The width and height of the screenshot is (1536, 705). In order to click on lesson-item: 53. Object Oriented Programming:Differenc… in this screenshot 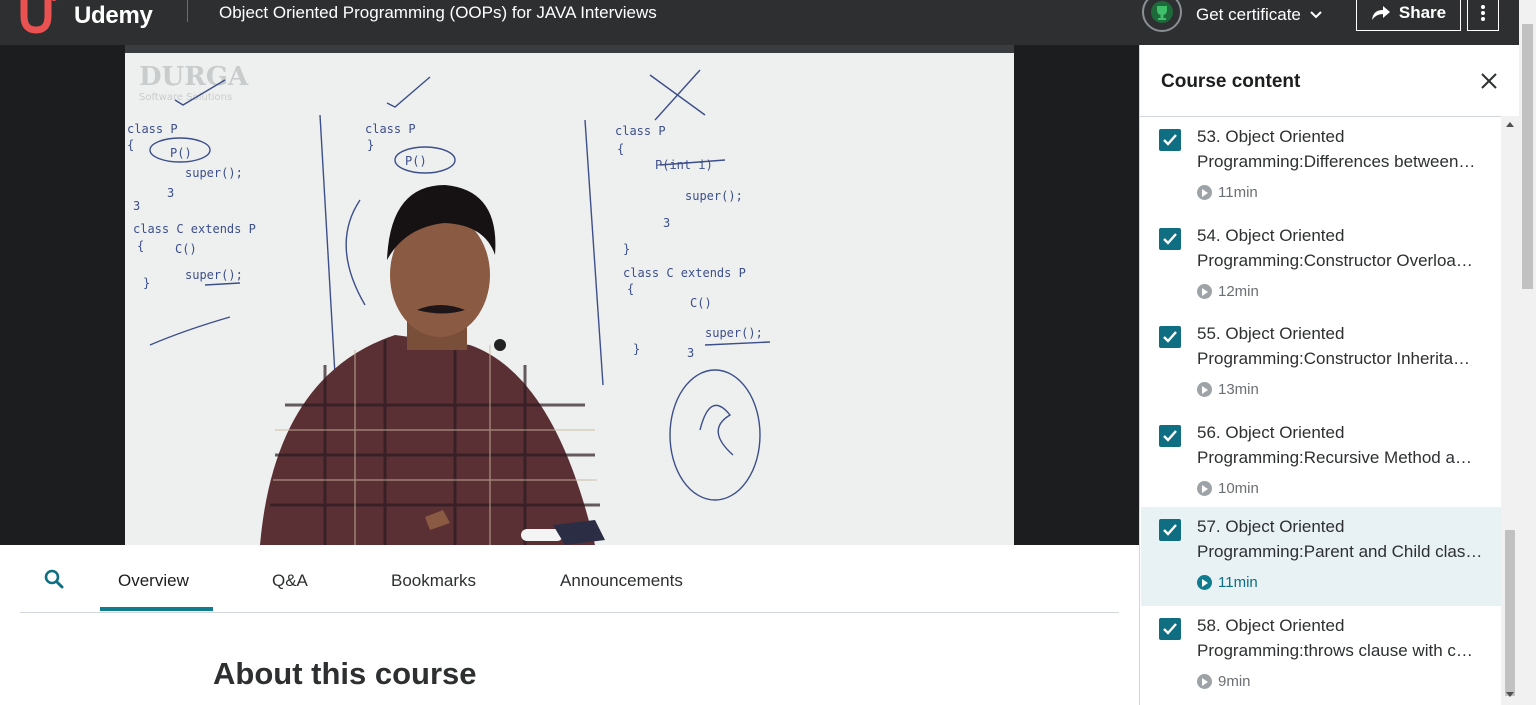, I will do `click(1321, 166)`.